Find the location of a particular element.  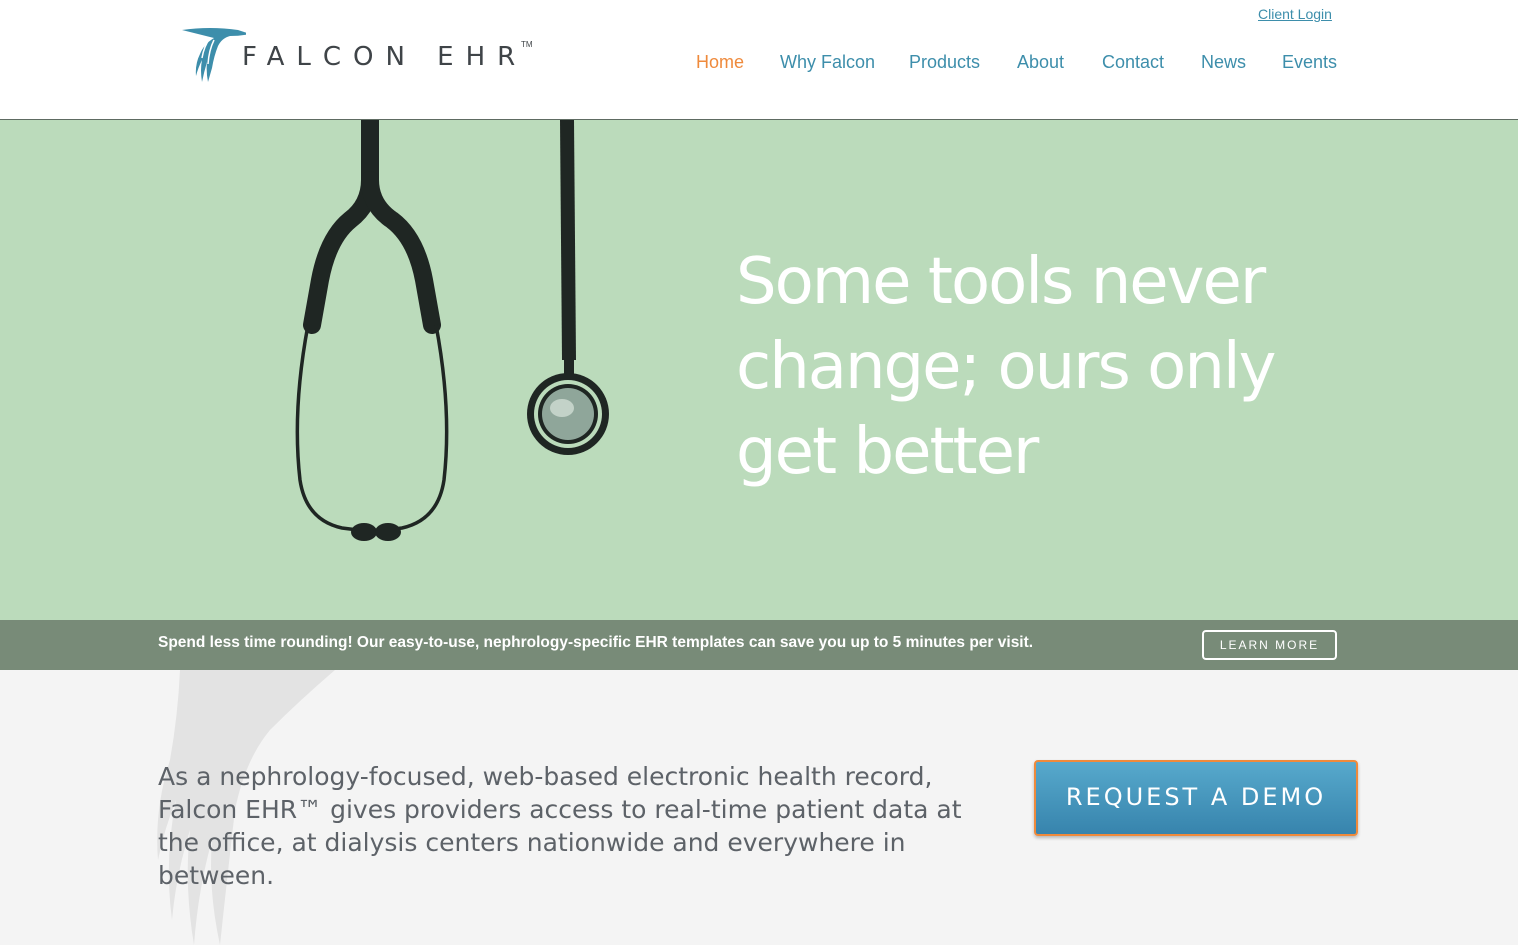

learn-more-button: LEARN MORE is located at coordinates (1269, 645).